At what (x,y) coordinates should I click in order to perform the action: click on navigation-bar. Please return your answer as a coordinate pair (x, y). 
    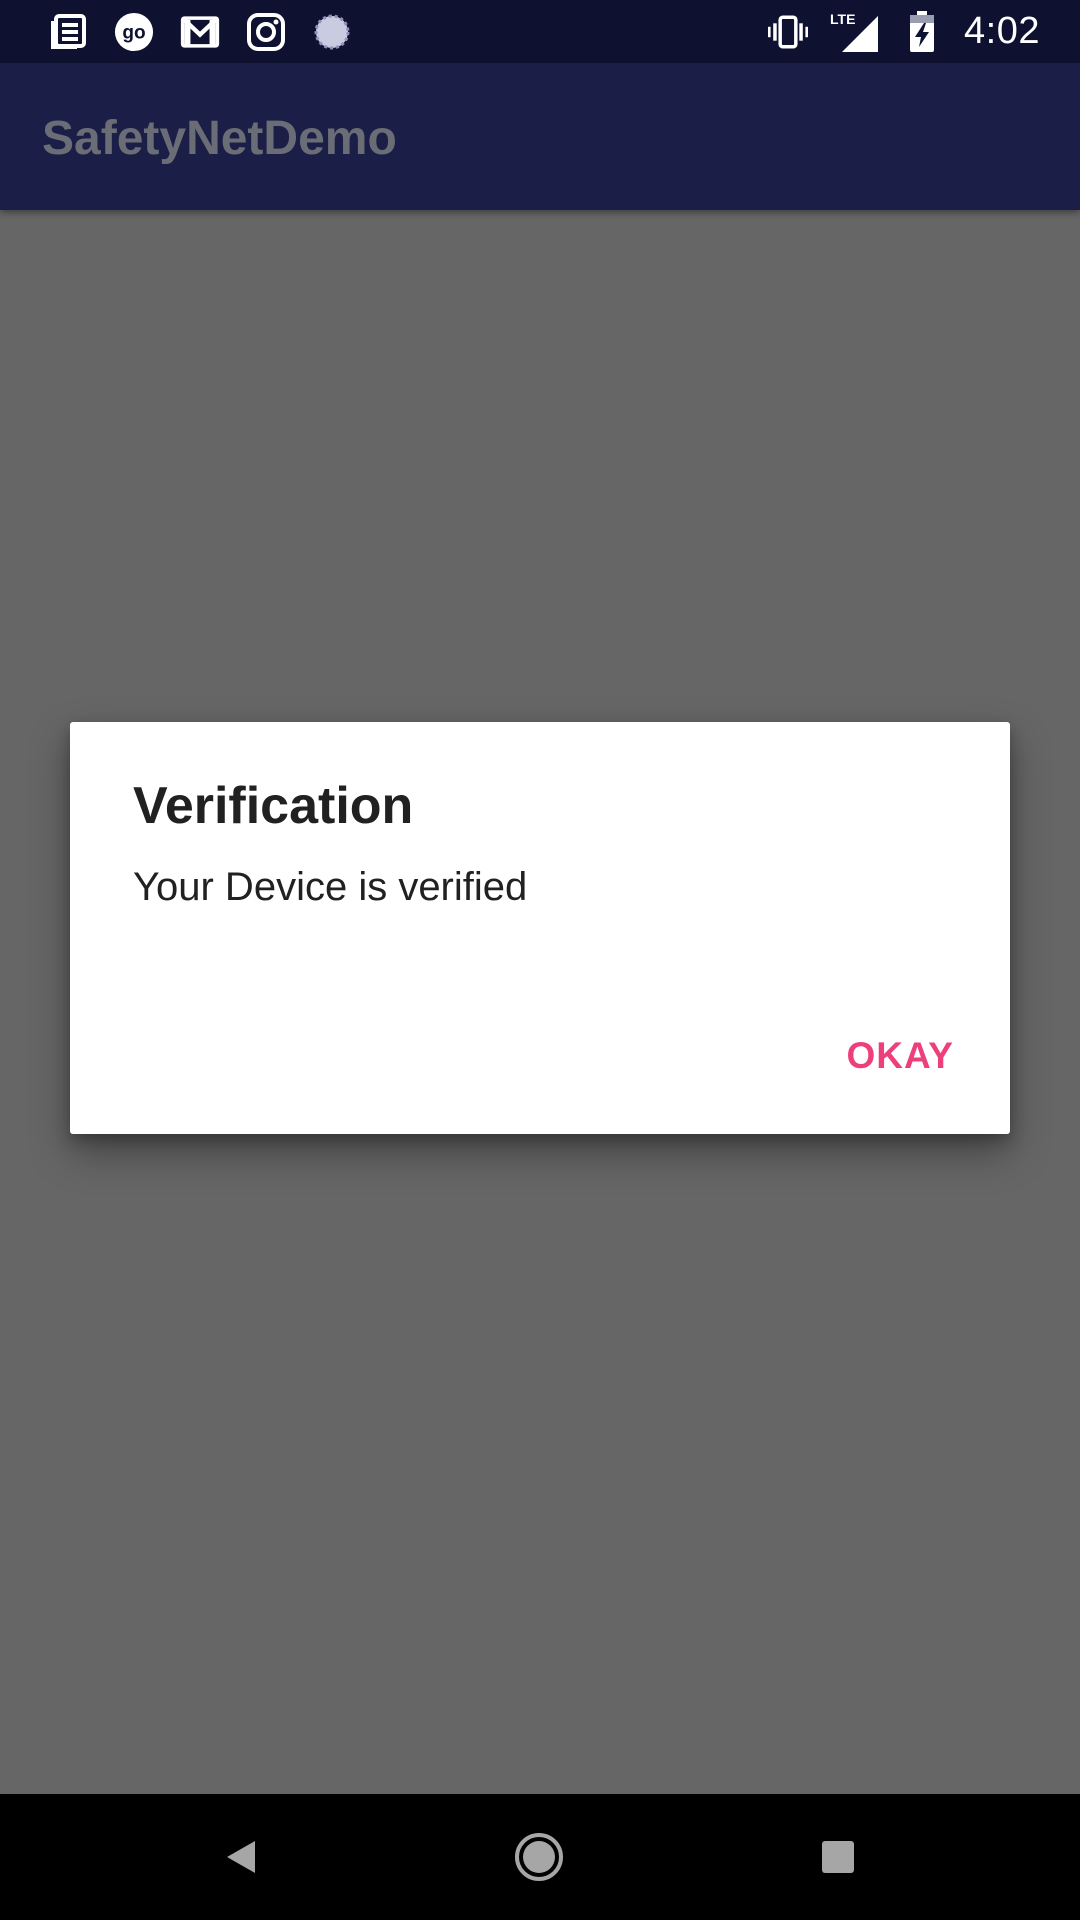
    Looking at the image, I should click on (540, 1857).